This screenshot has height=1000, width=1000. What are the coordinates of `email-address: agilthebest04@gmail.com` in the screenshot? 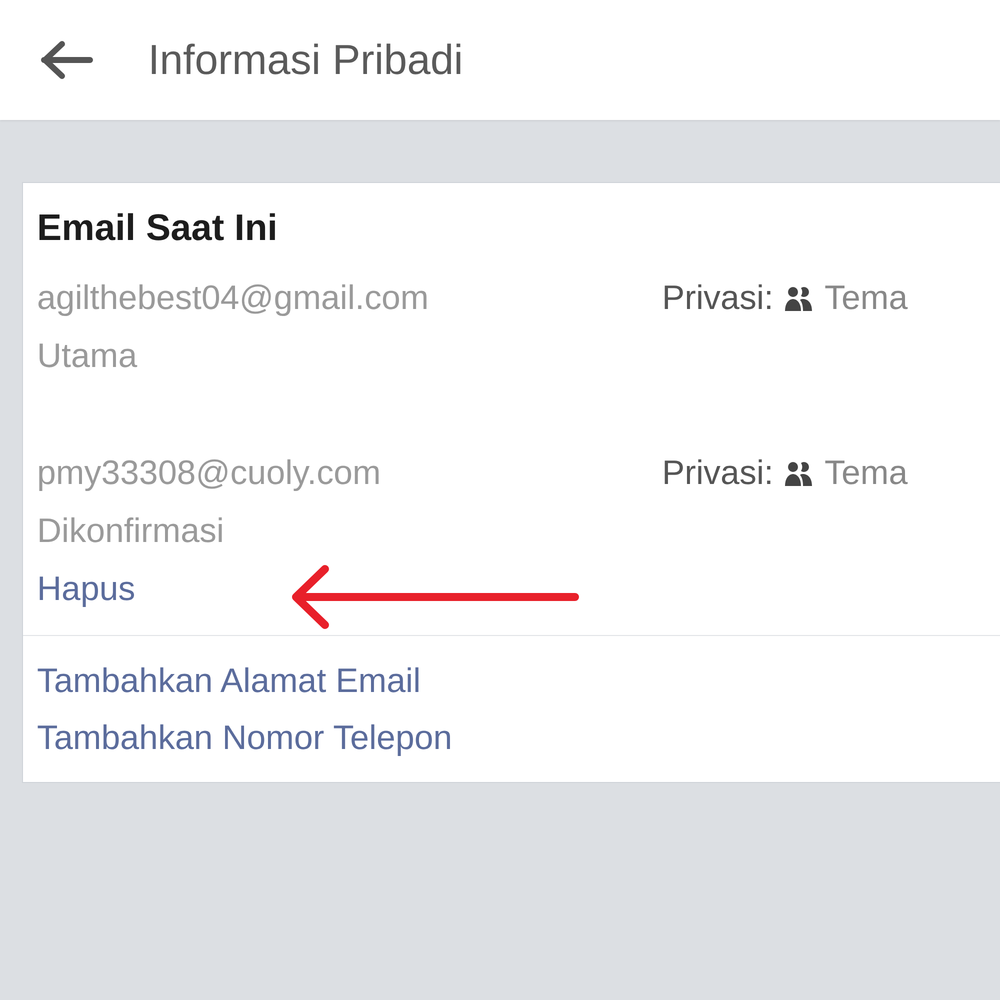 It's located at (233, 298).